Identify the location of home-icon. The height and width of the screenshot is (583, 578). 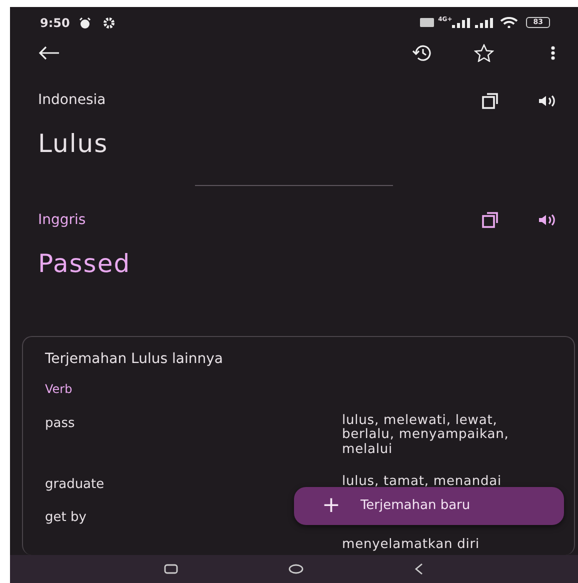
(296, 569).